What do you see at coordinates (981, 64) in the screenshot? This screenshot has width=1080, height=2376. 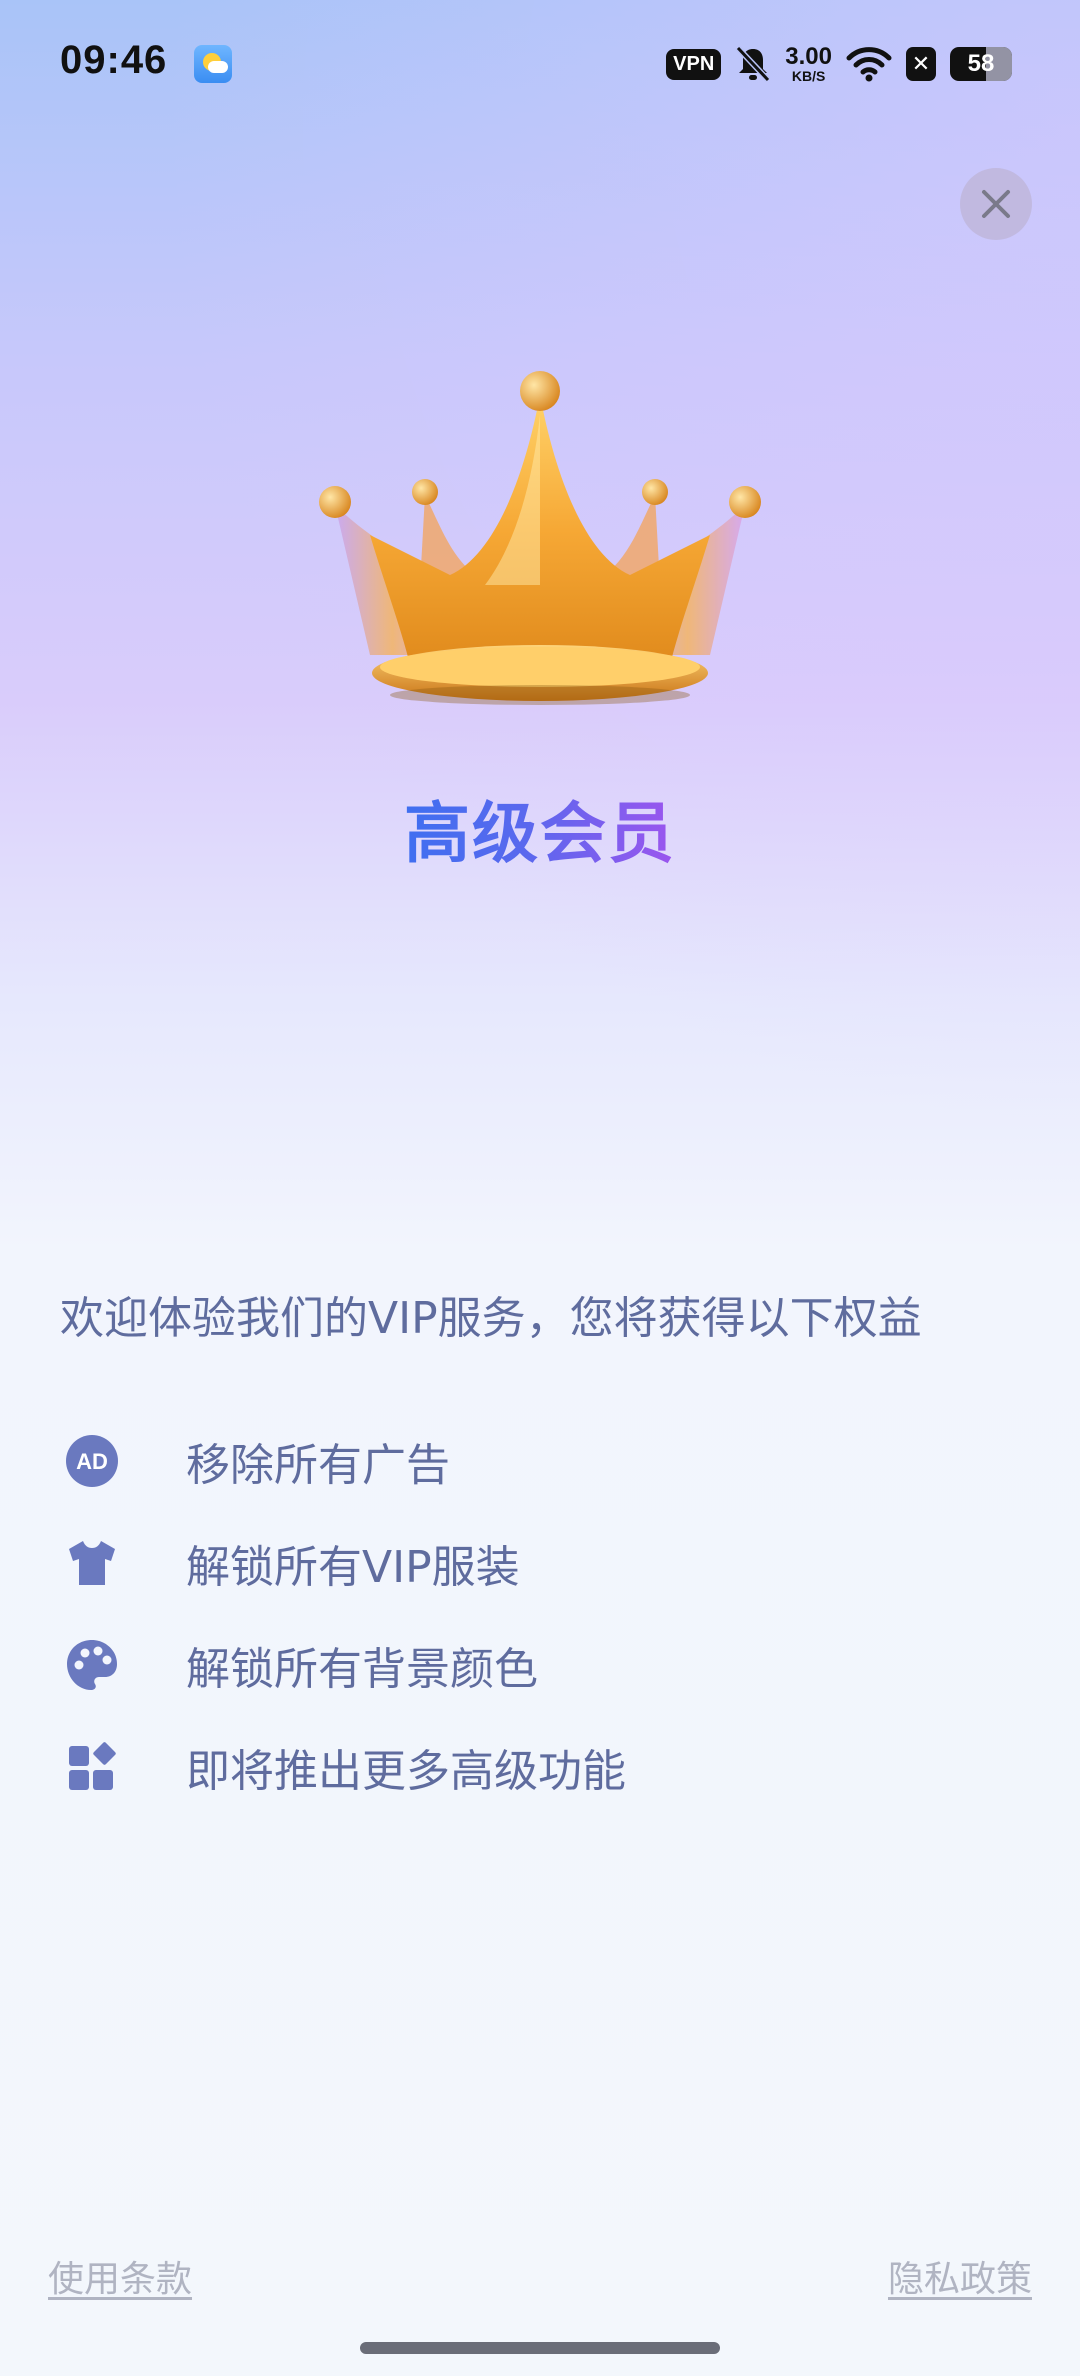 I see `battery-icon: 58` at bounding box center [981, 64].